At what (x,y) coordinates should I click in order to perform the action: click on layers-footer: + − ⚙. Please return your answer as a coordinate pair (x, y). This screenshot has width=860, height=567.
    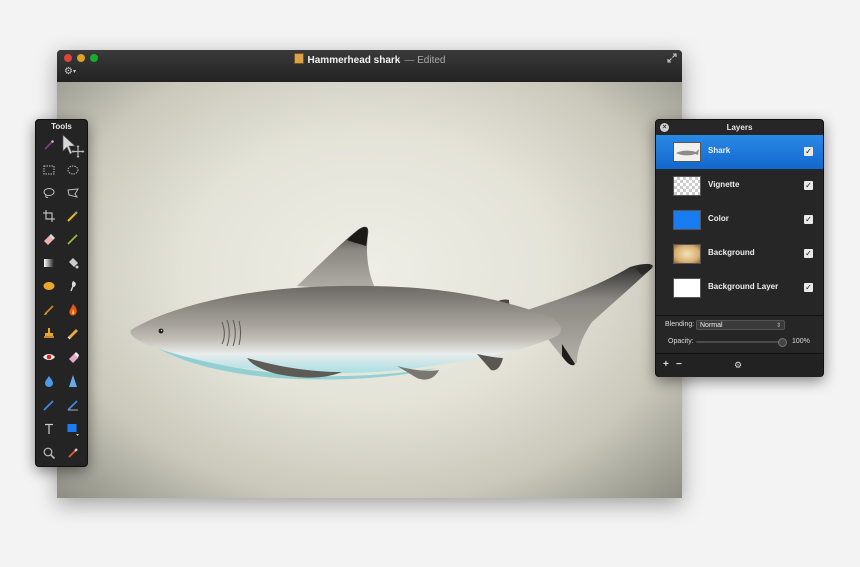
    Looking at the image, I should click on (739, 365).